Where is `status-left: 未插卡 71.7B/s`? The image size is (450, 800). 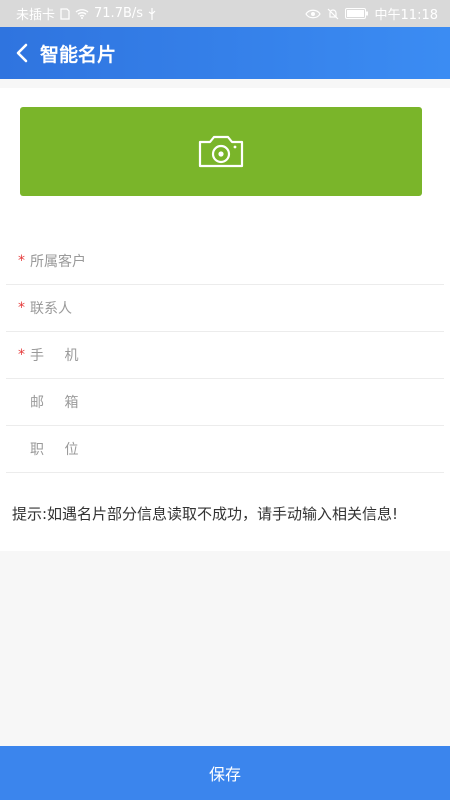 status-left: 未插卡 71.7B/s is located at coordinates (86, 13).